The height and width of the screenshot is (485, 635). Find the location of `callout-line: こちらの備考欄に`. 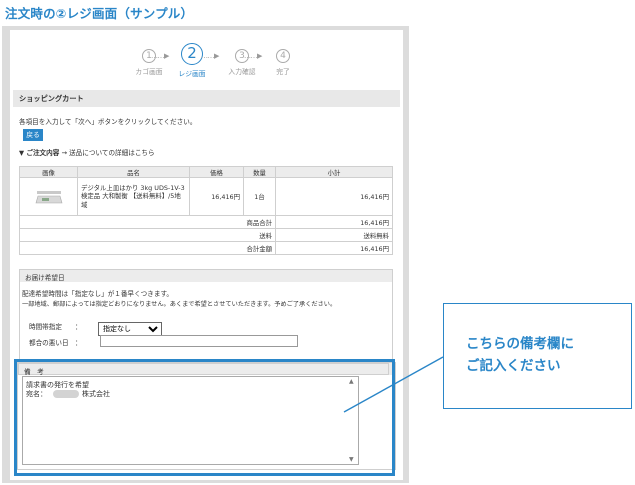

callout-line: こちらの備考欄に is located at coordinates (520, 344).